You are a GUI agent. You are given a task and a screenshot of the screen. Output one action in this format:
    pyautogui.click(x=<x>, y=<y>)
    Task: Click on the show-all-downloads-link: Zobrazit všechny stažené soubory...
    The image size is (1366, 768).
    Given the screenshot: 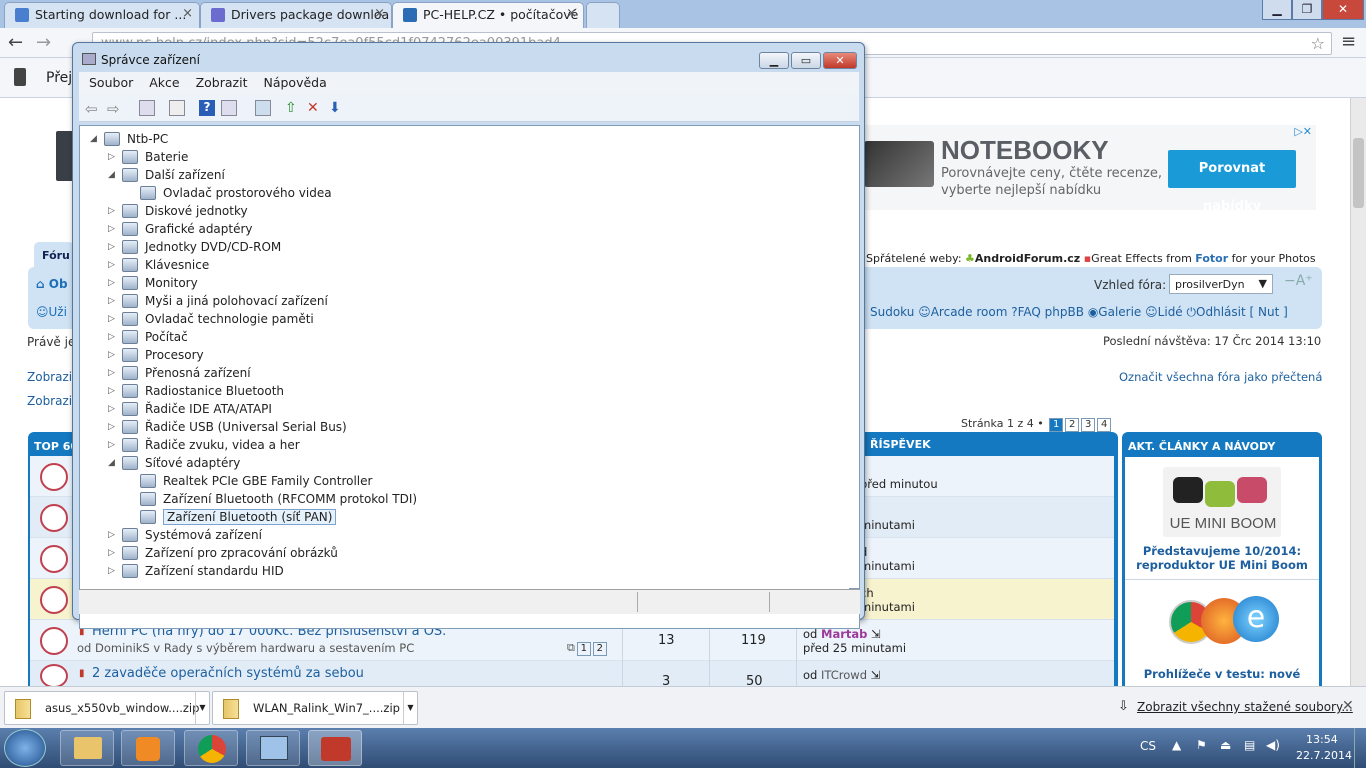 What is the action you would take?
    pyautogui.click(x=1245, y=707)
    